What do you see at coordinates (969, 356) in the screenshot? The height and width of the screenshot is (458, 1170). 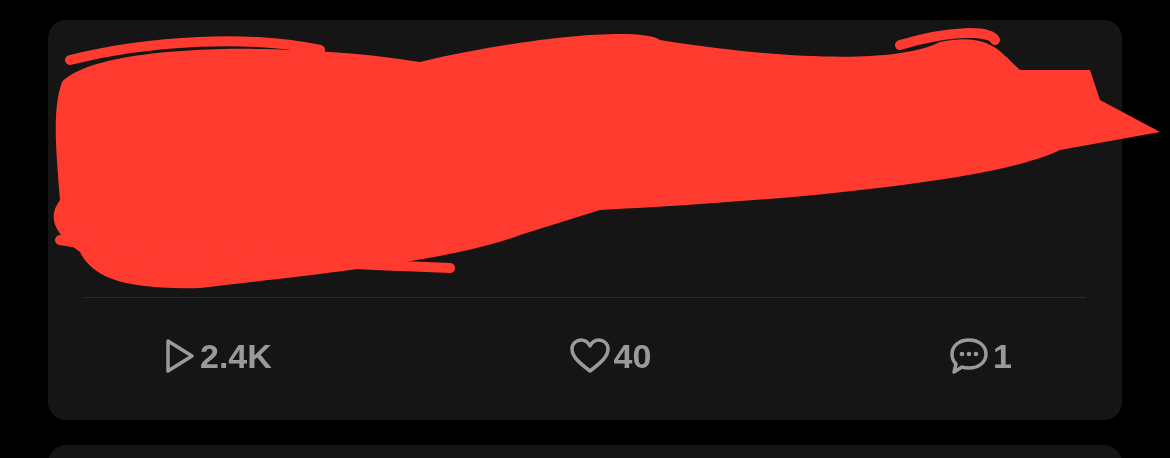 I see `comment-icon` at bounding box center [969, 356].